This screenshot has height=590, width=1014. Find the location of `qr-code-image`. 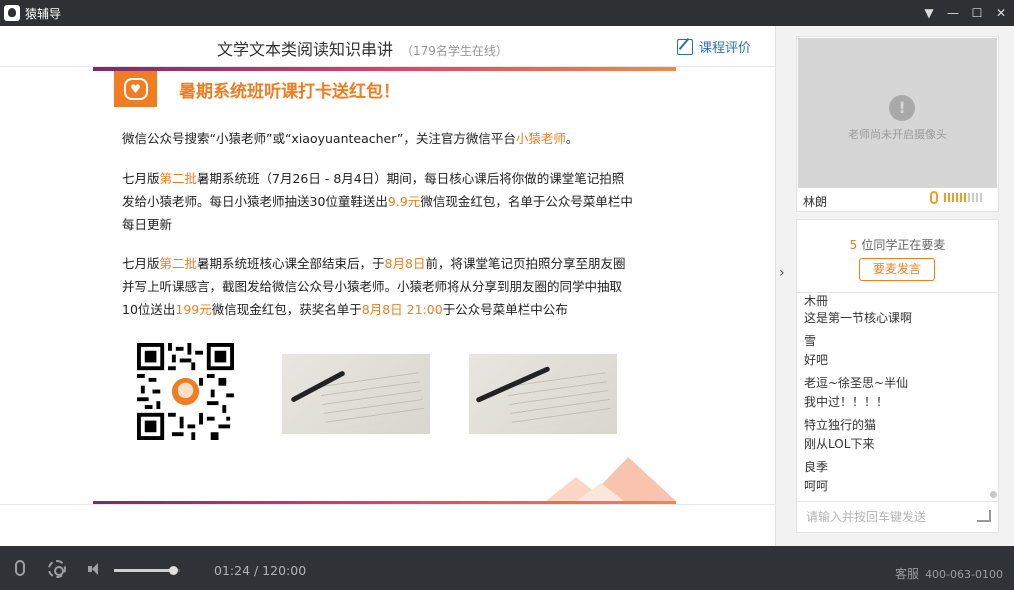

qr-code-image is located at coordinates (185, 391).